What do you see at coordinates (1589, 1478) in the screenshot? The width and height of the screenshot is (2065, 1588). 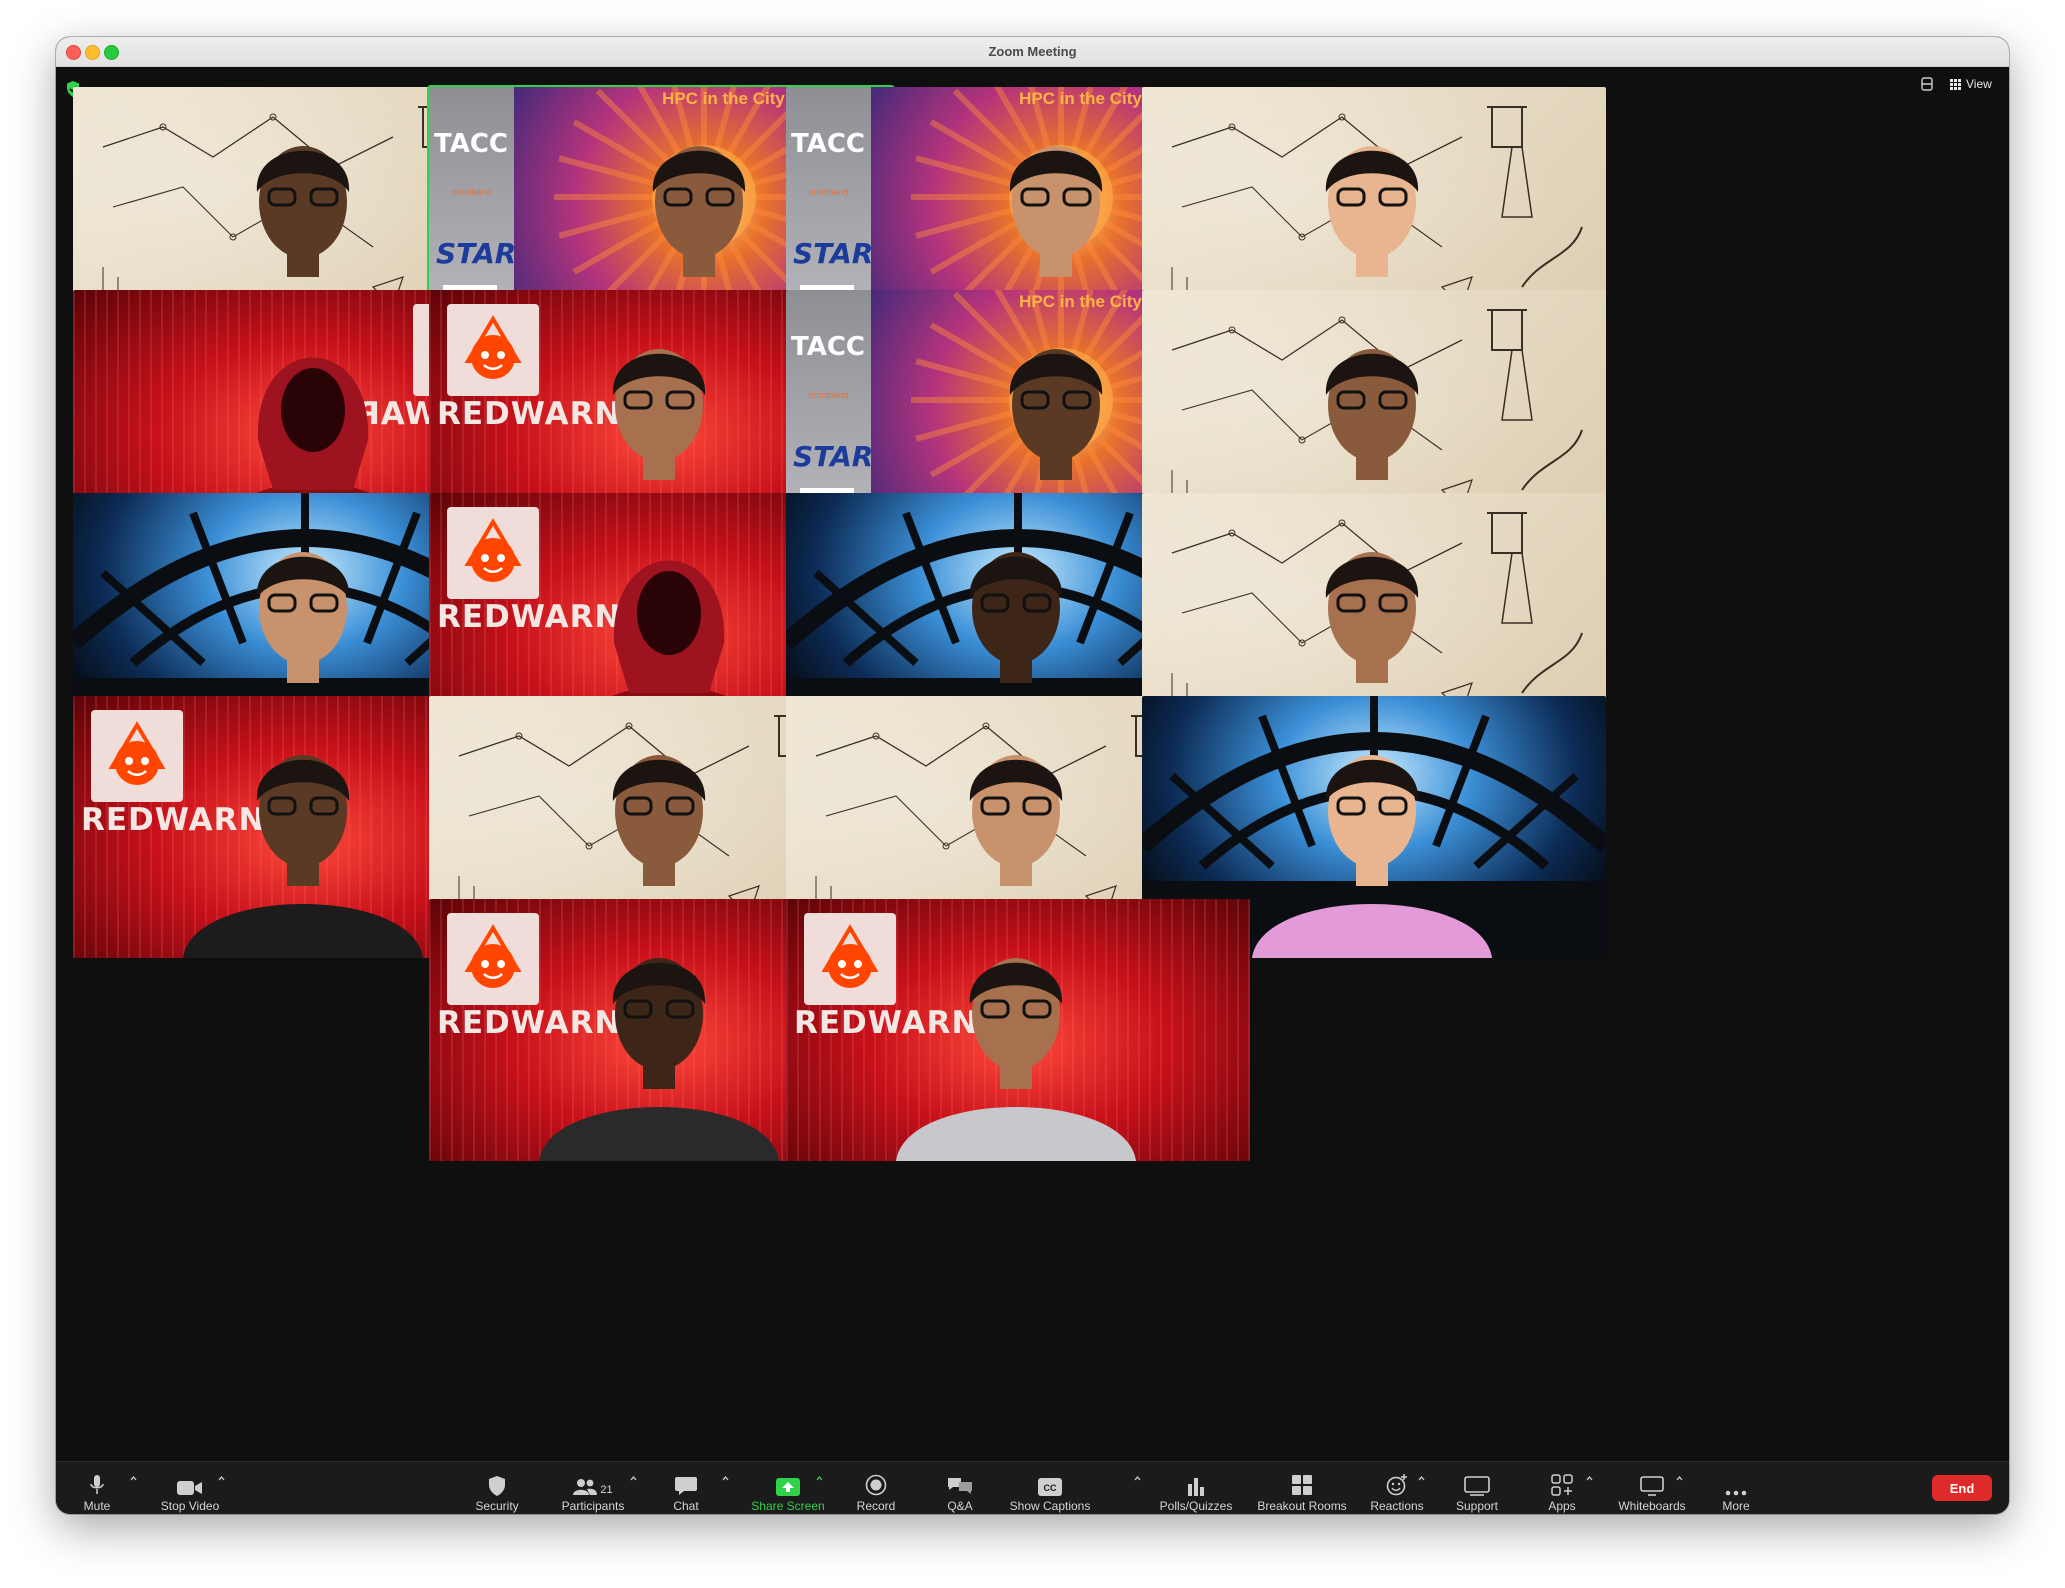 I see `apps-options-chevron-icon` at bounding box center [1589, 1478].